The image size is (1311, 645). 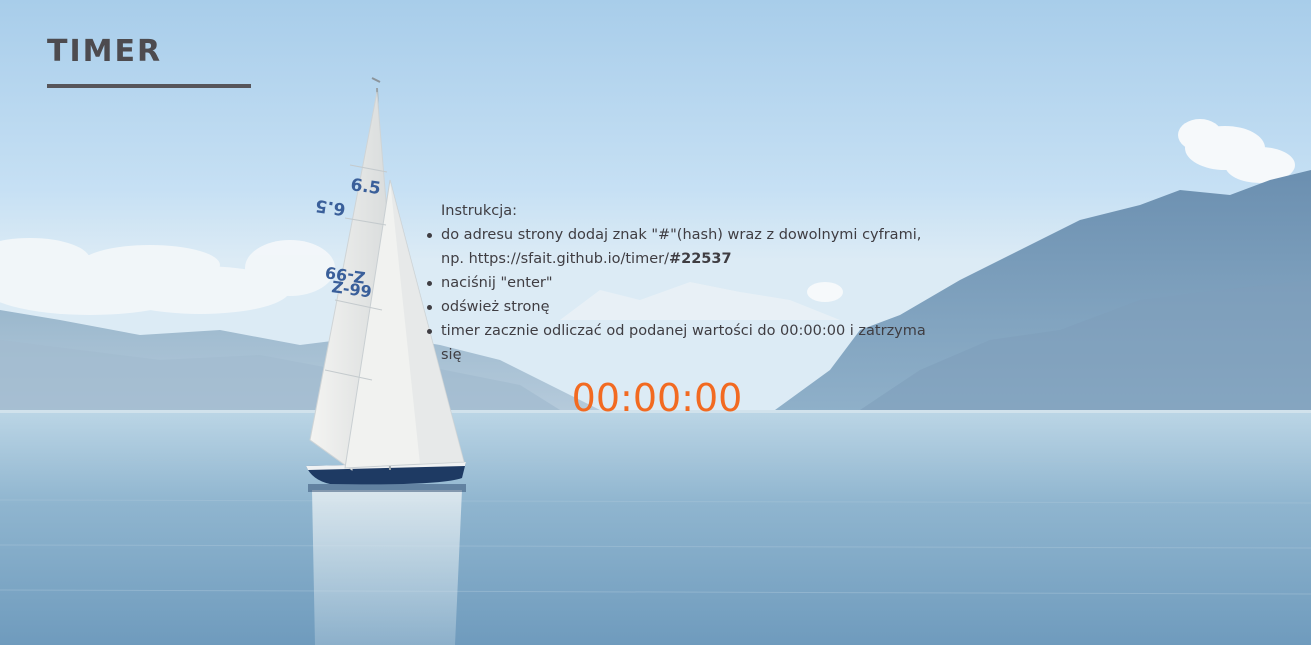 What do you see at coordinates (330, 207) in the screenshot?
I see `sail-number-upper-b: 6.5` at bounding box center [330, 207].